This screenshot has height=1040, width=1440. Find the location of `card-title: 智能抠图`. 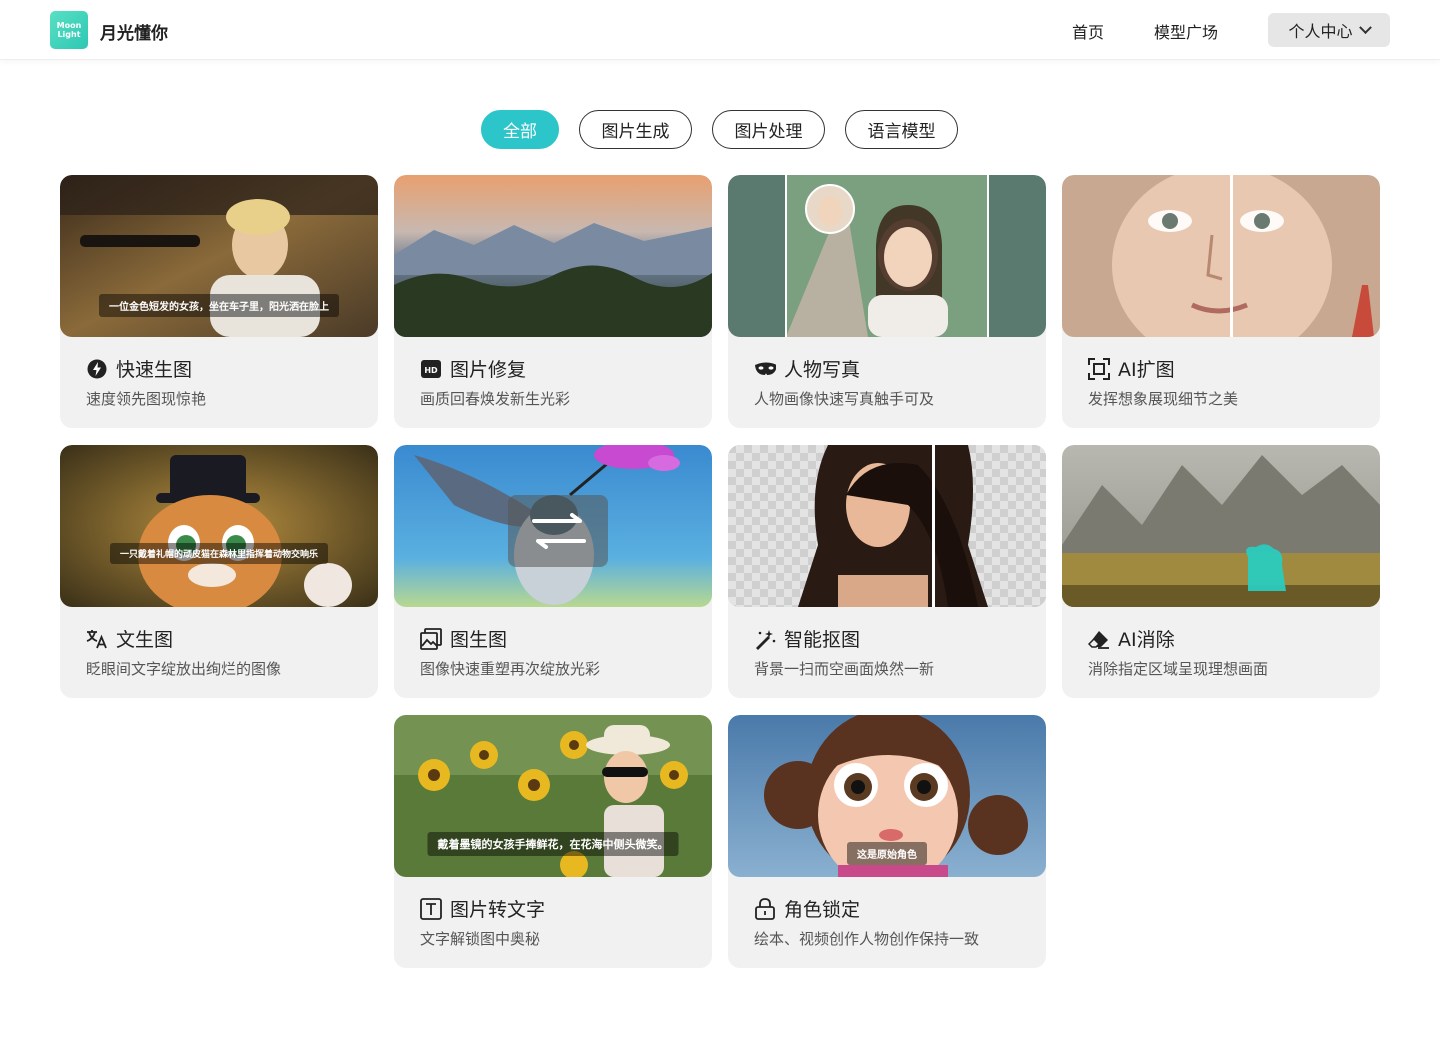

card-title: 智能抠图 is located at coordinates (822, 640).